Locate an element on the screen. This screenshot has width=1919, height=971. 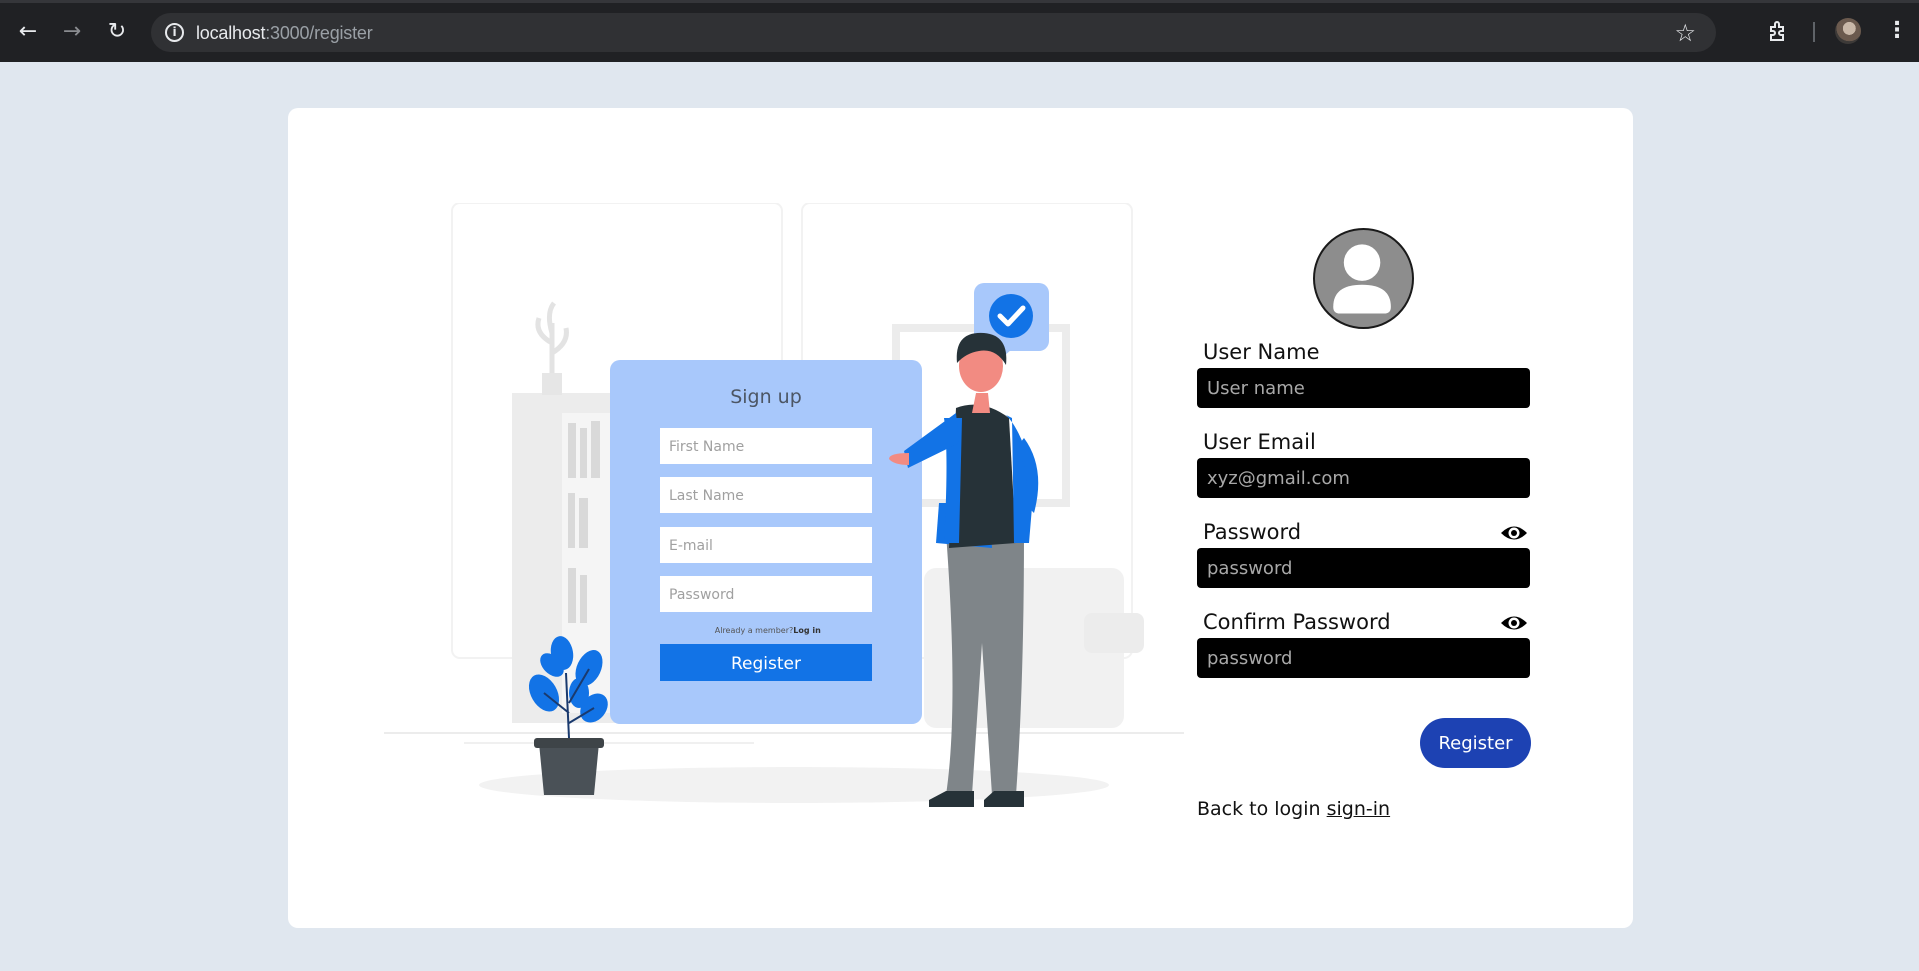
illus-member-text: Already a member? is located at coordinates (754, 630).